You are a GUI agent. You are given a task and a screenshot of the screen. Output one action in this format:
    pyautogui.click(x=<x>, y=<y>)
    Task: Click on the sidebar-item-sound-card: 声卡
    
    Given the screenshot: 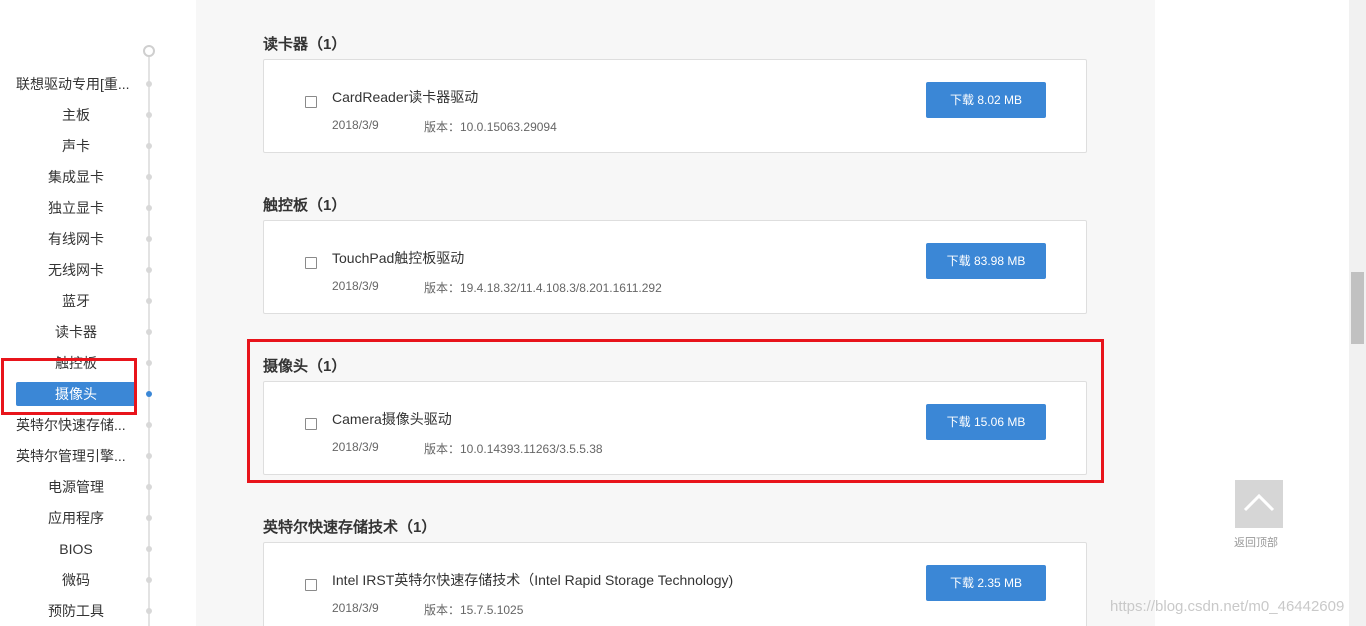 What is the action you would take?
    pyautogui.click(x=76, y=146)
    